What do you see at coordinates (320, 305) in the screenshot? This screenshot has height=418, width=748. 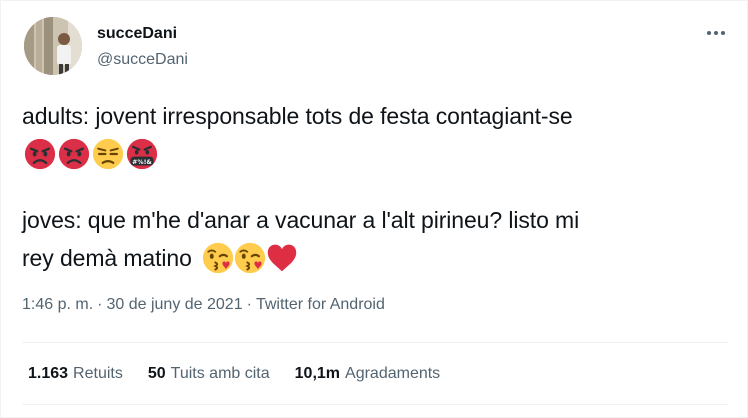 I see `tweet-source: Twitter for Android` at bounding box center [320, 305].